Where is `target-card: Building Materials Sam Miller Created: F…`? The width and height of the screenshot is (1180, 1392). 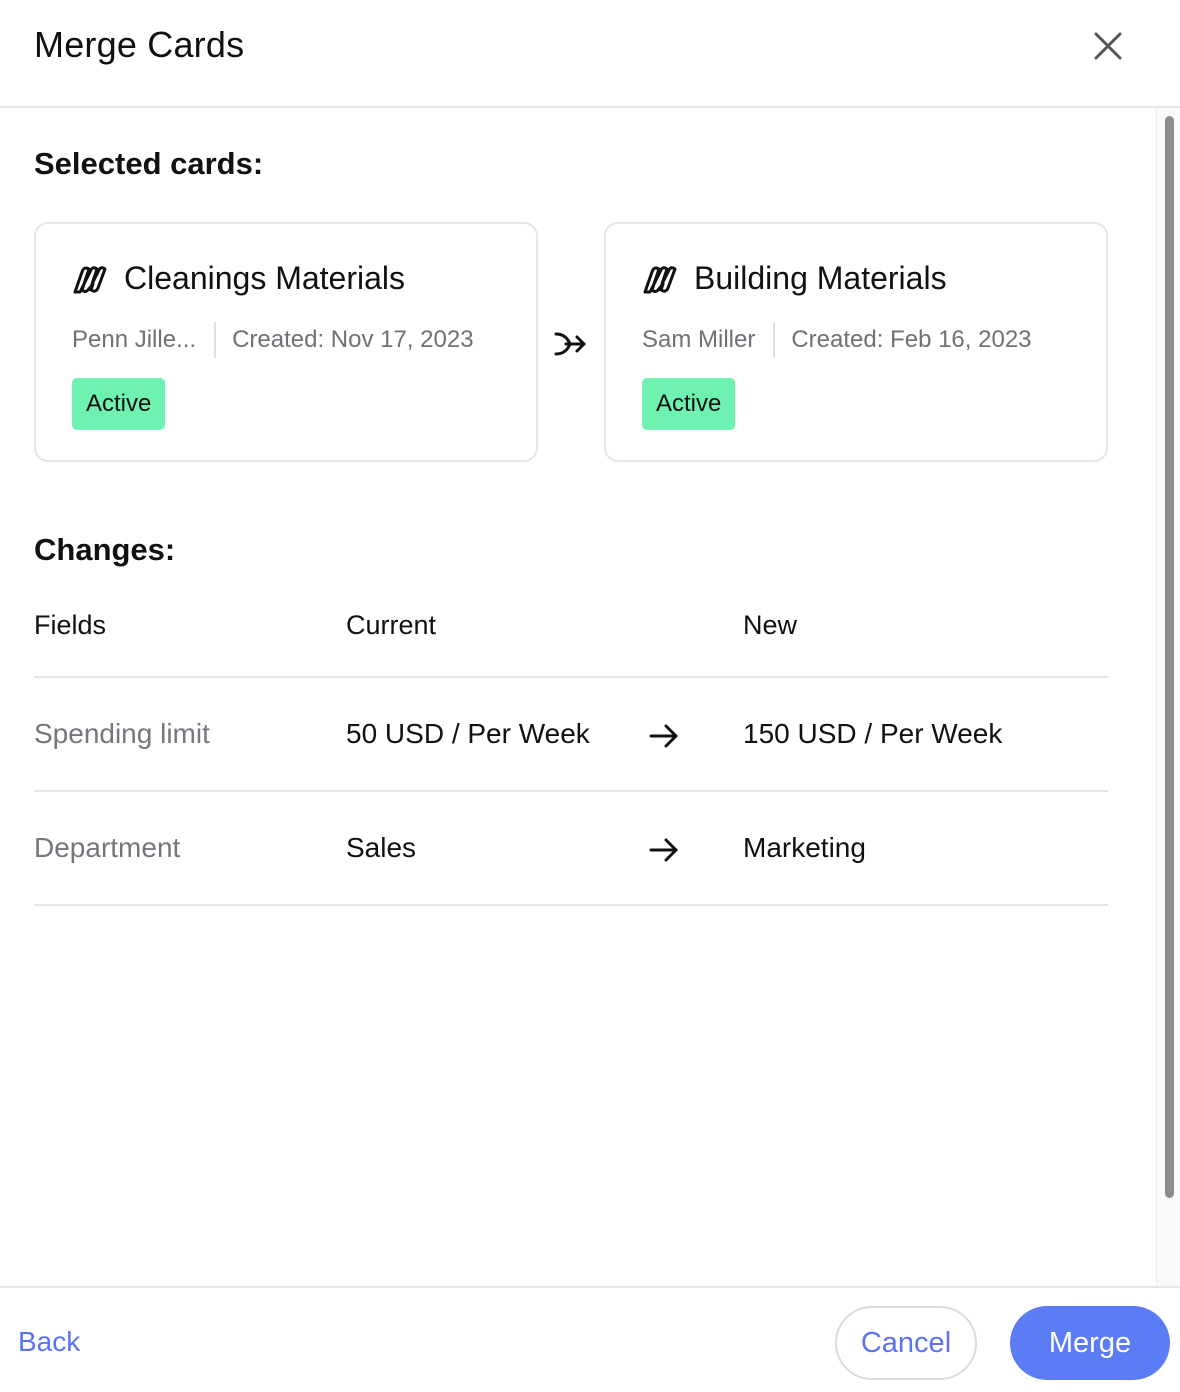
target-card: Building Materials Sam Miller Created: F… is located at coordinates (856, 342).